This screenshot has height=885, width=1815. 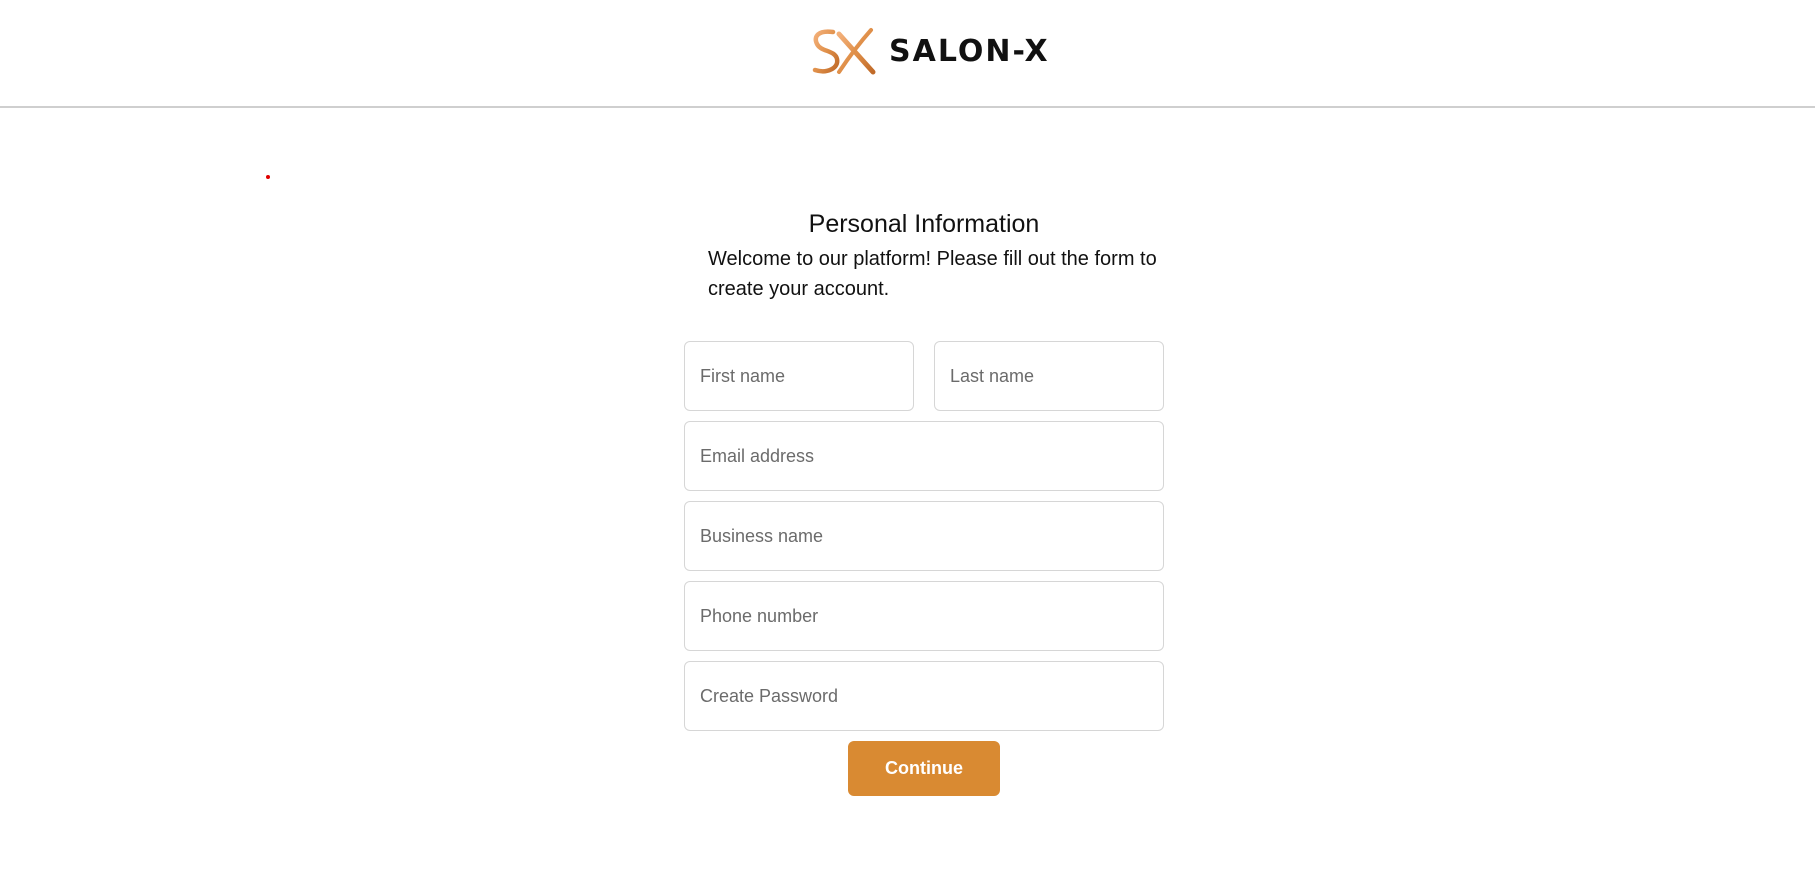 I want to click on top-header: SALON-X, so click(x=907, y=54).